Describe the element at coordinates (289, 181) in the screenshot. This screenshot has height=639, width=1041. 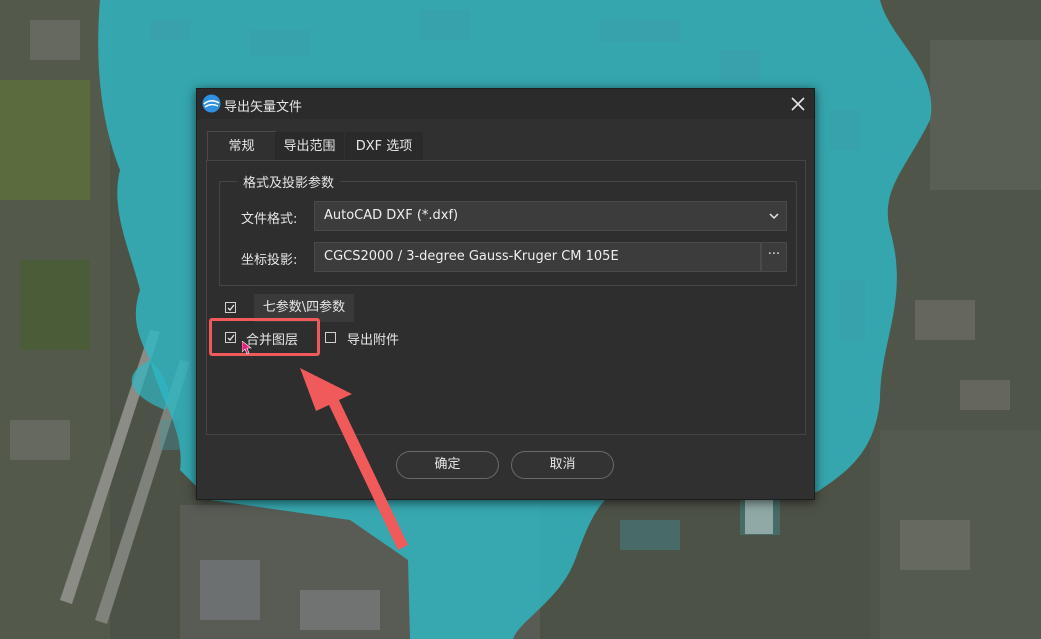
I see `group-title: 格式及投影参数` at that location.